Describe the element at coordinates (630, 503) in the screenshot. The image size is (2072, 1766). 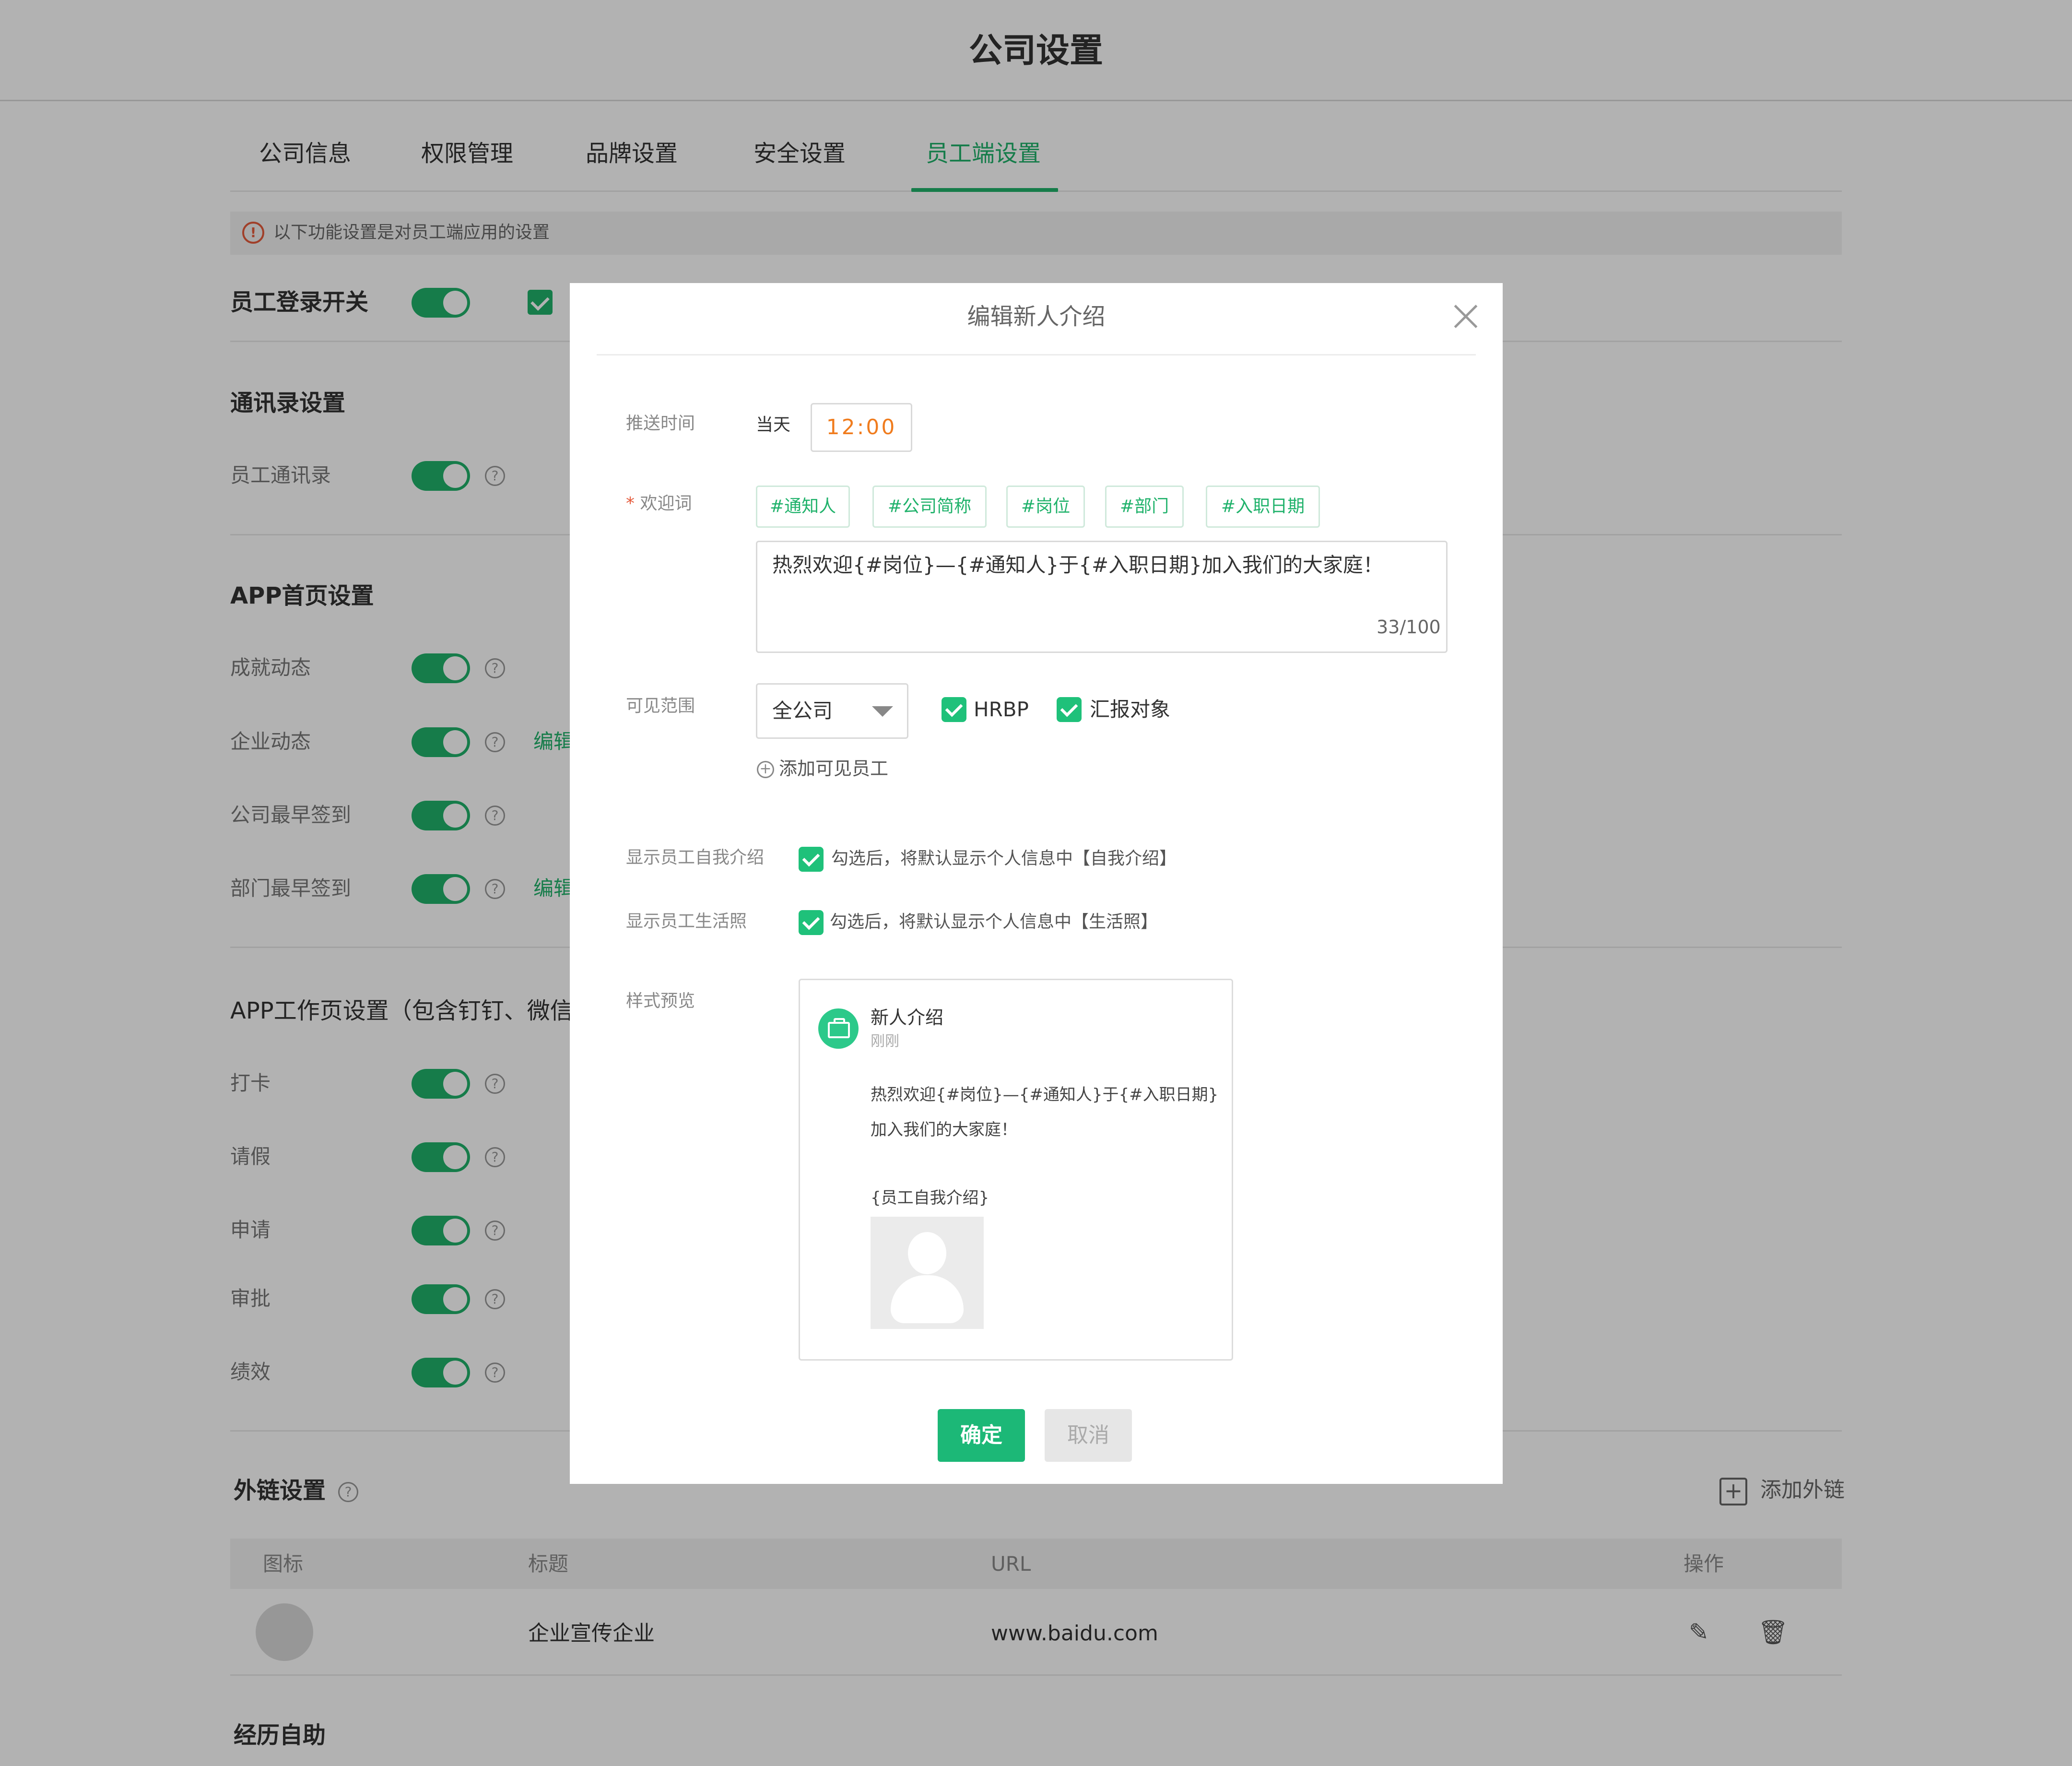
I see `required-mark: *` at that location.